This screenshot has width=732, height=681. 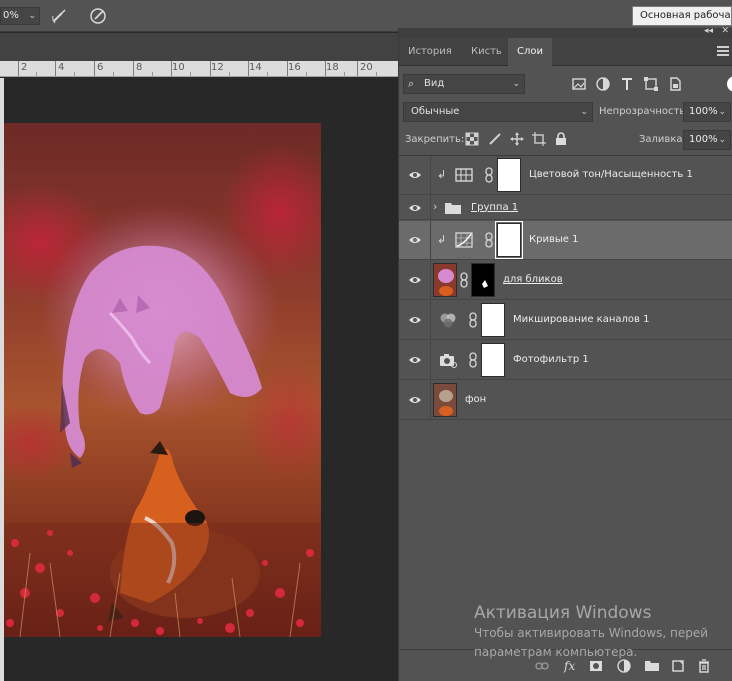 What do you see at coordinates (494, 208) in the screenshot?
I see `layer-name: Группа 1` at bounding box center [494, 208].